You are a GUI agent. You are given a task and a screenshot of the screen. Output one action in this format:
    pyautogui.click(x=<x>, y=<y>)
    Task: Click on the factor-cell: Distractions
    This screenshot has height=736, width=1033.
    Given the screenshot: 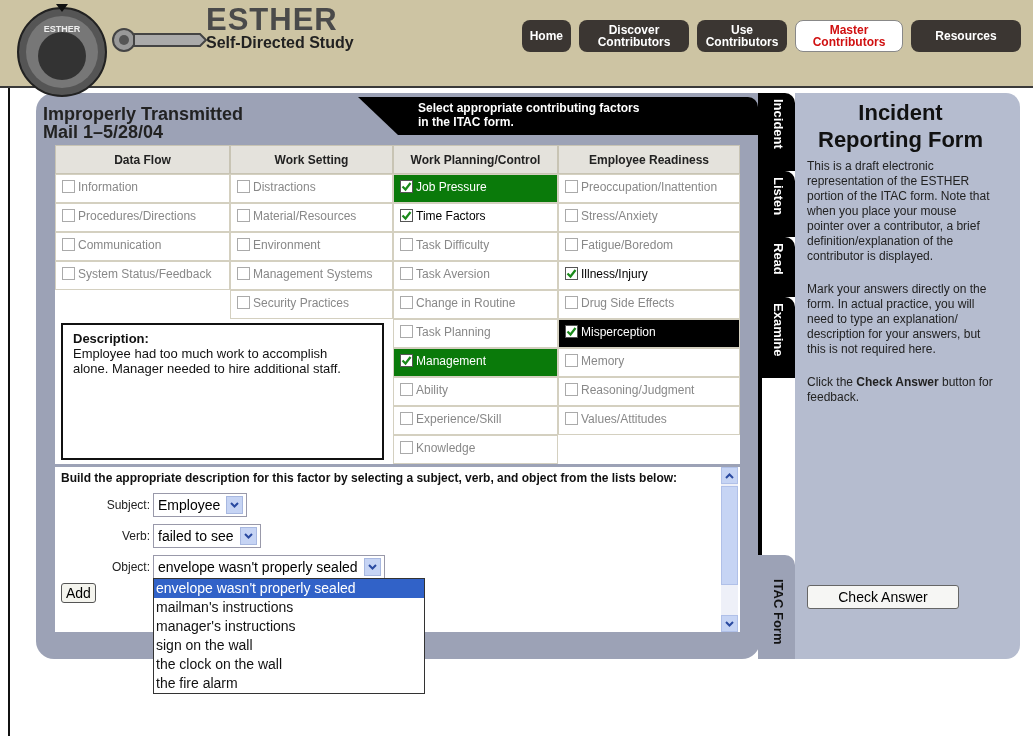 What is the action you would take?
    pyautogui.click(x=311, y=188)
    